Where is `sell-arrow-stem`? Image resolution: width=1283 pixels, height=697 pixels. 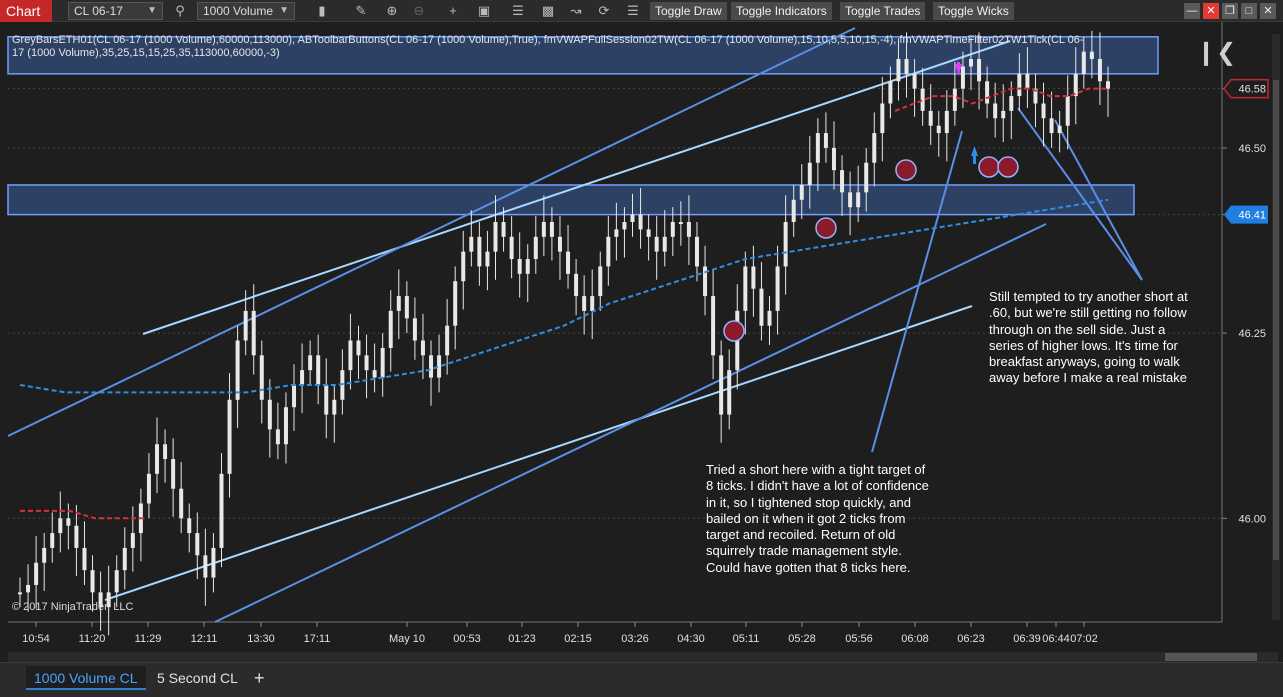 sell-arrow-stem is located at coordinates (958, 65).